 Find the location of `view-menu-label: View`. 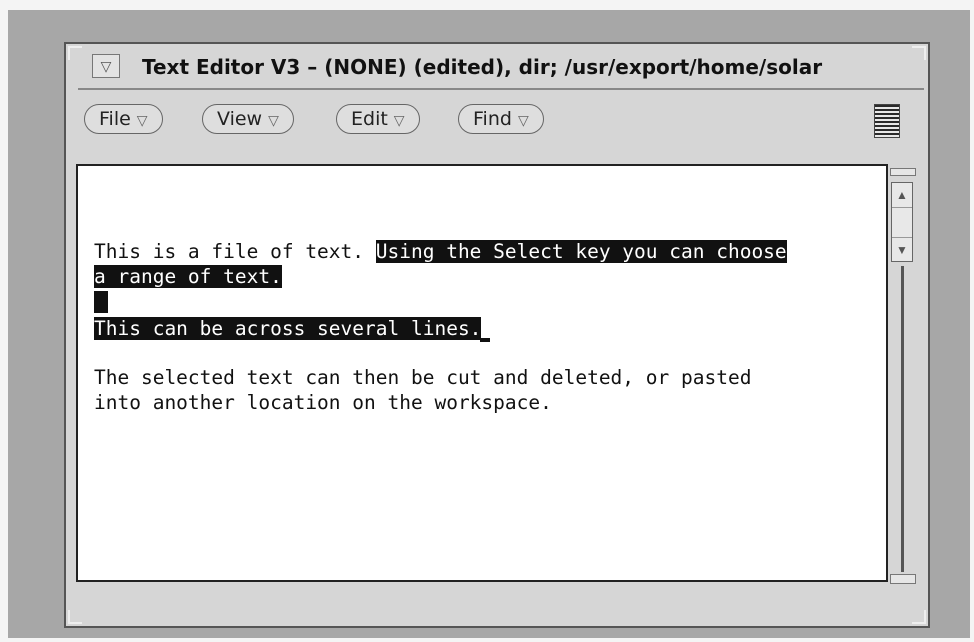

view-menu-label: View is located at coordinates (240, 119).